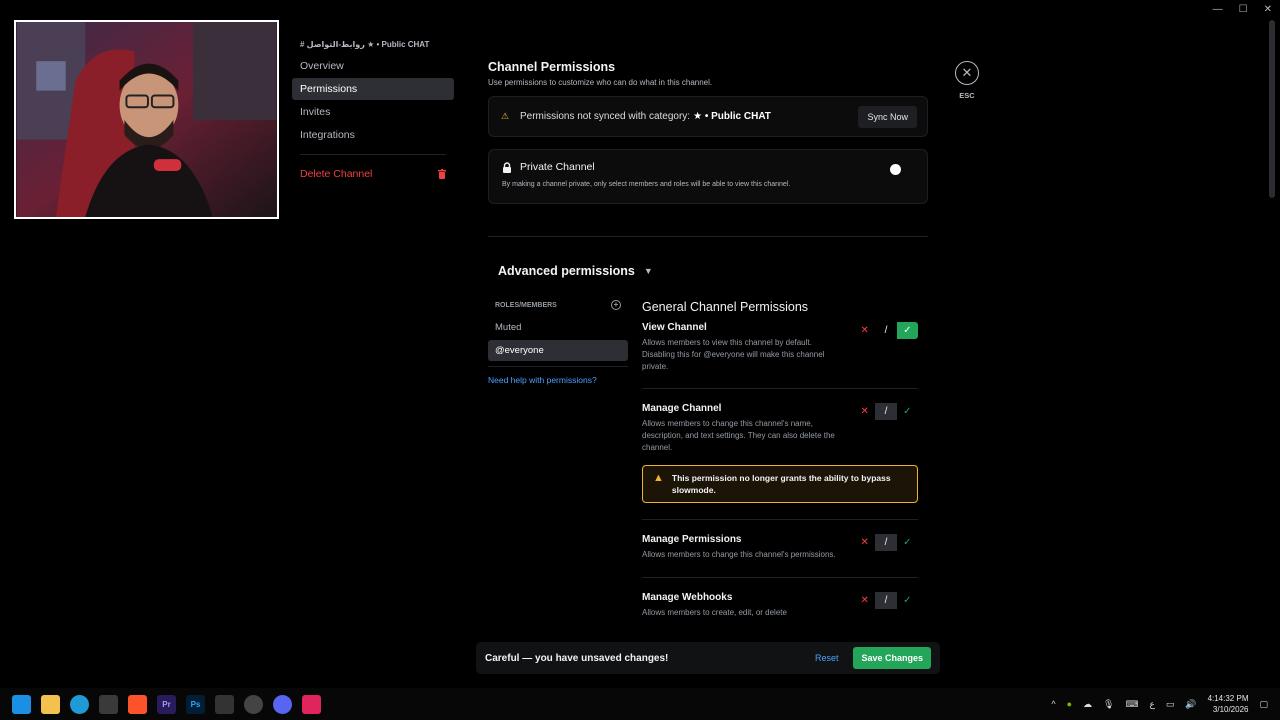 This screenshot has width=1280, height=720. Describe the element at coordinates (166, 704) in the screenshot. I see `premiere-pro-icon: Pr` at that location.